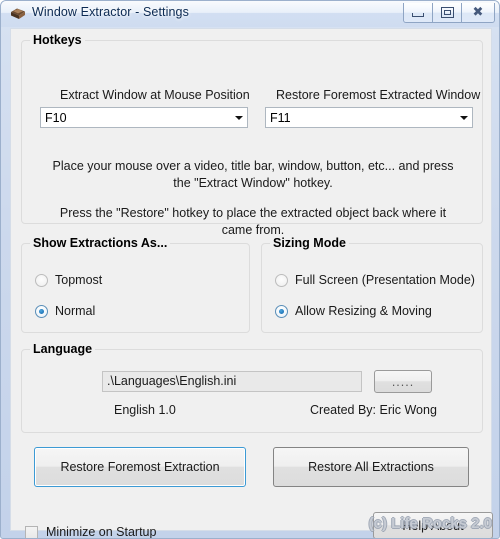 The image size is (500, 539). What do you see at coordinates (378, 95) in the screenshot?
I see `restore-hotkey-label: Restore Foremost Extracted Window` at bounding box center [378, 95].